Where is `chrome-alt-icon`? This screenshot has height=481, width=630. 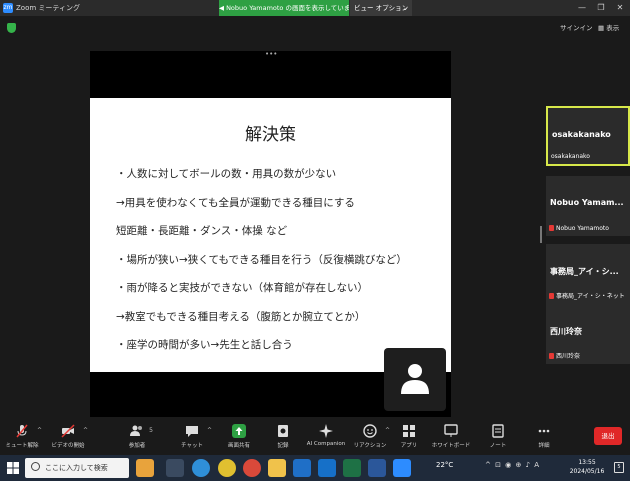 chrome-alt-icon is located at coordinates (252, 468).